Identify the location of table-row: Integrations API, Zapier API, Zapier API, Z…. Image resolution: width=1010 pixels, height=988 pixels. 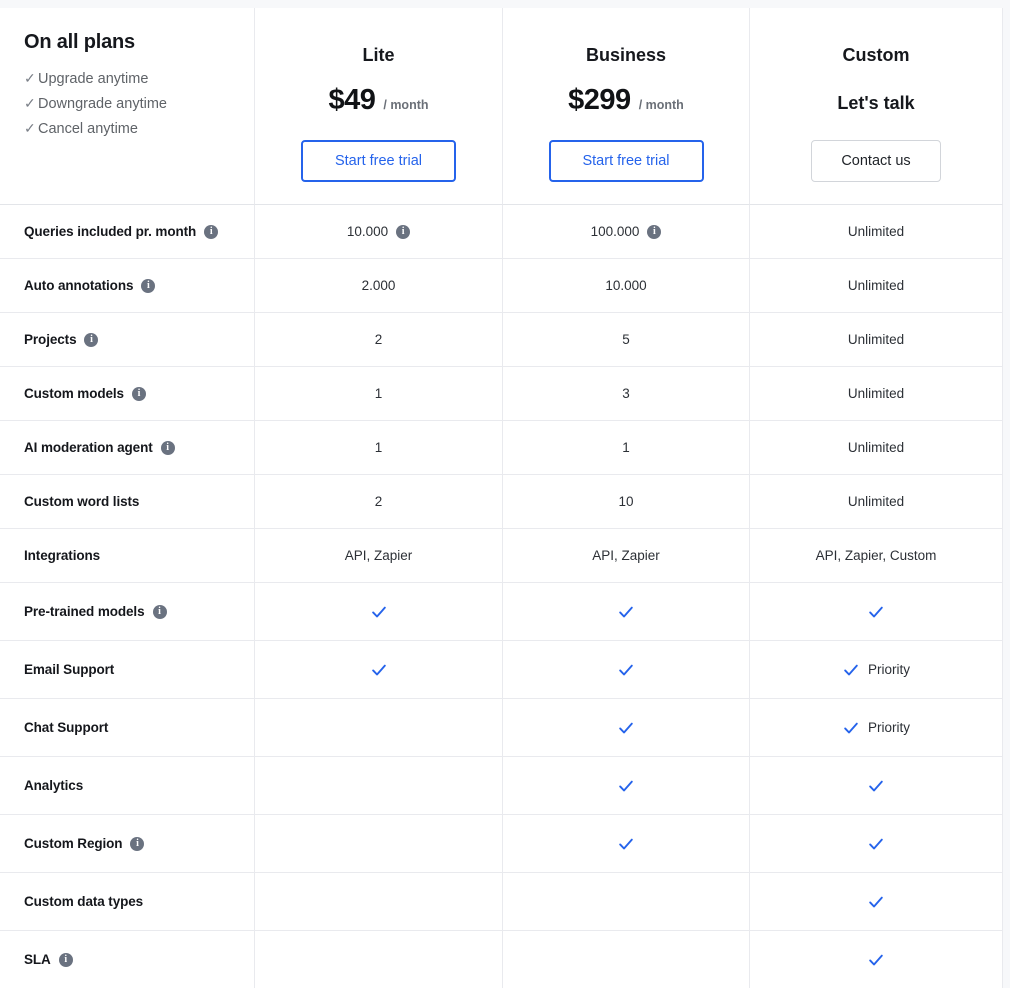
(501, 556).